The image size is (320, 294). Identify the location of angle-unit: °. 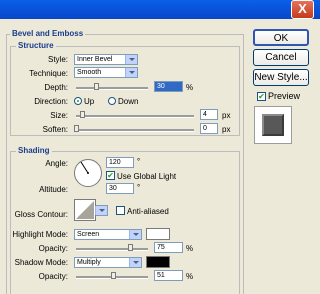
(139, 161).